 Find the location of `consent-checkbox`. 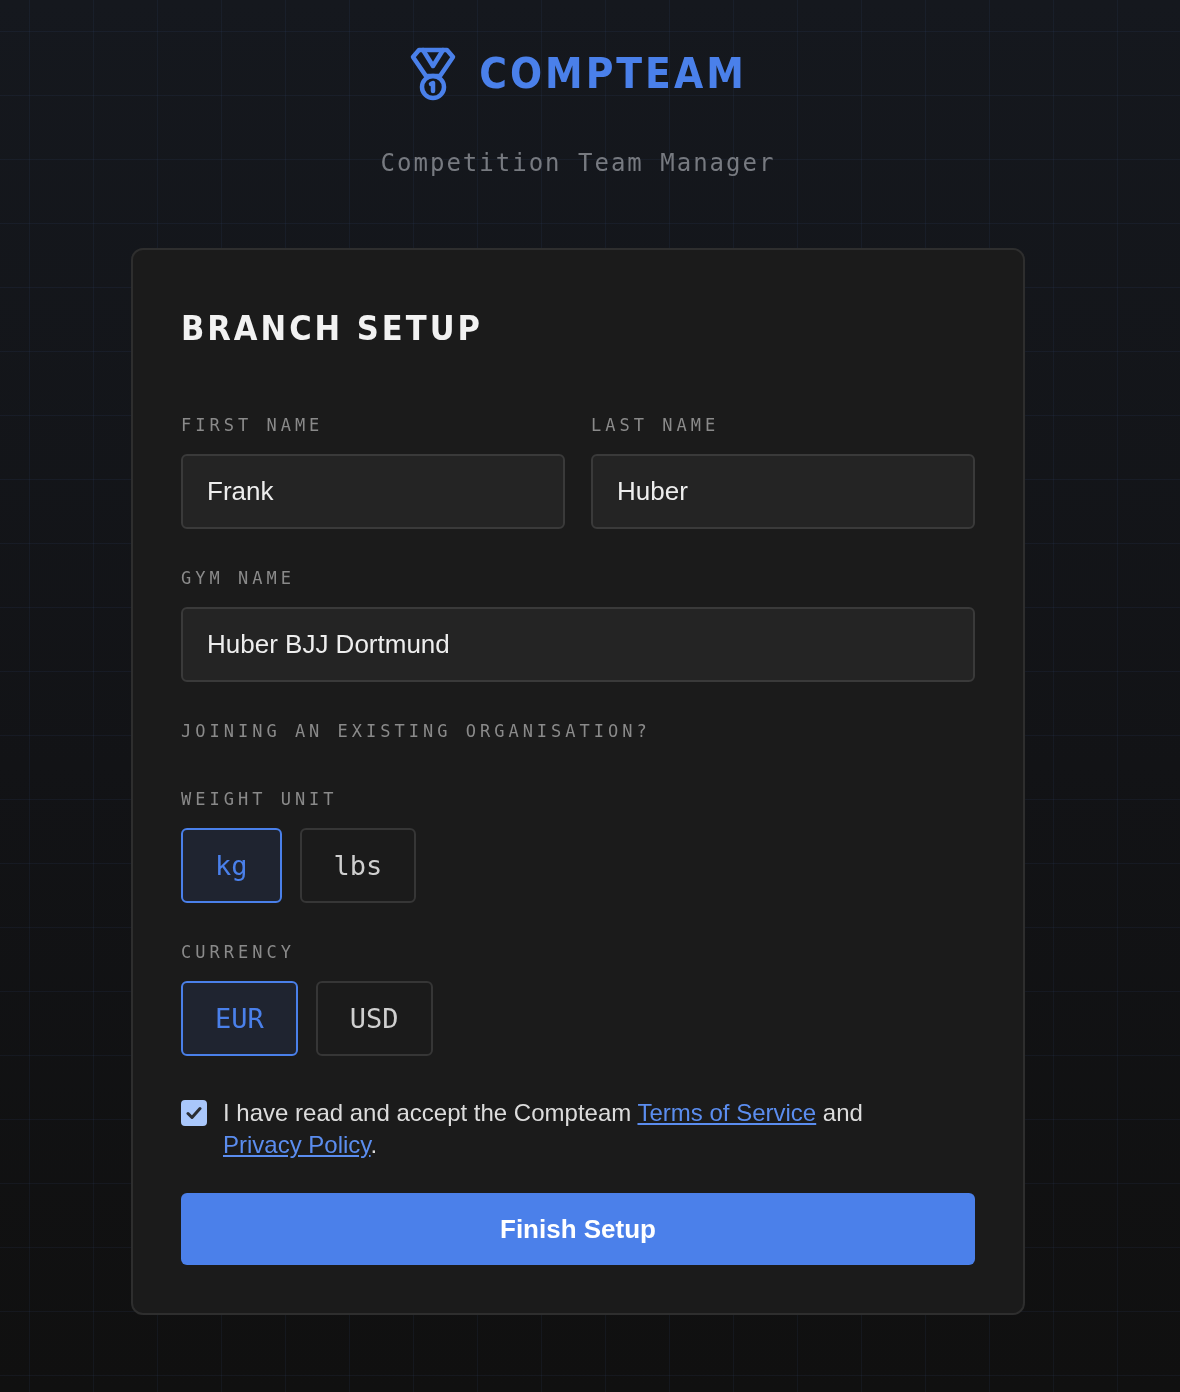

consent-checkbox is located at coordinates (194, 1113).